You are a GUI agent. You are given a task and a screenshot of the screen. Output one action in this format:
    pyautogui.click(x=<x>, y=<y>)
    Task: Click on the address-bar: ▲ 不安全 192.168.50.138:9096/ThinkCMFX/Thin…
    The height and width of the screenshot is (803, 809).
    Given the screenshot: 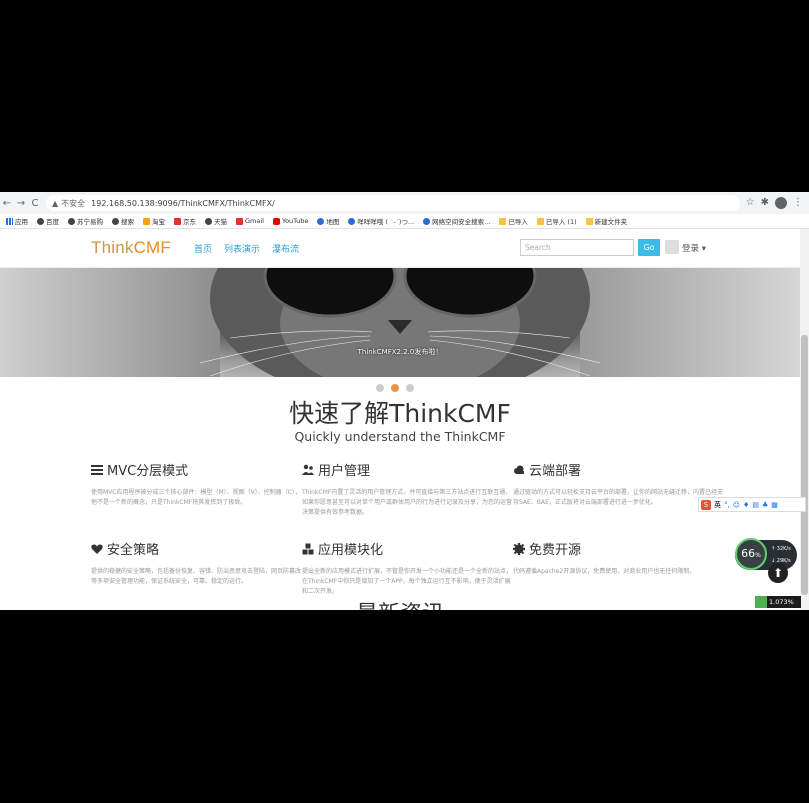 What is the action you would take?
    pyautogui.click(x=393, y=203)
    